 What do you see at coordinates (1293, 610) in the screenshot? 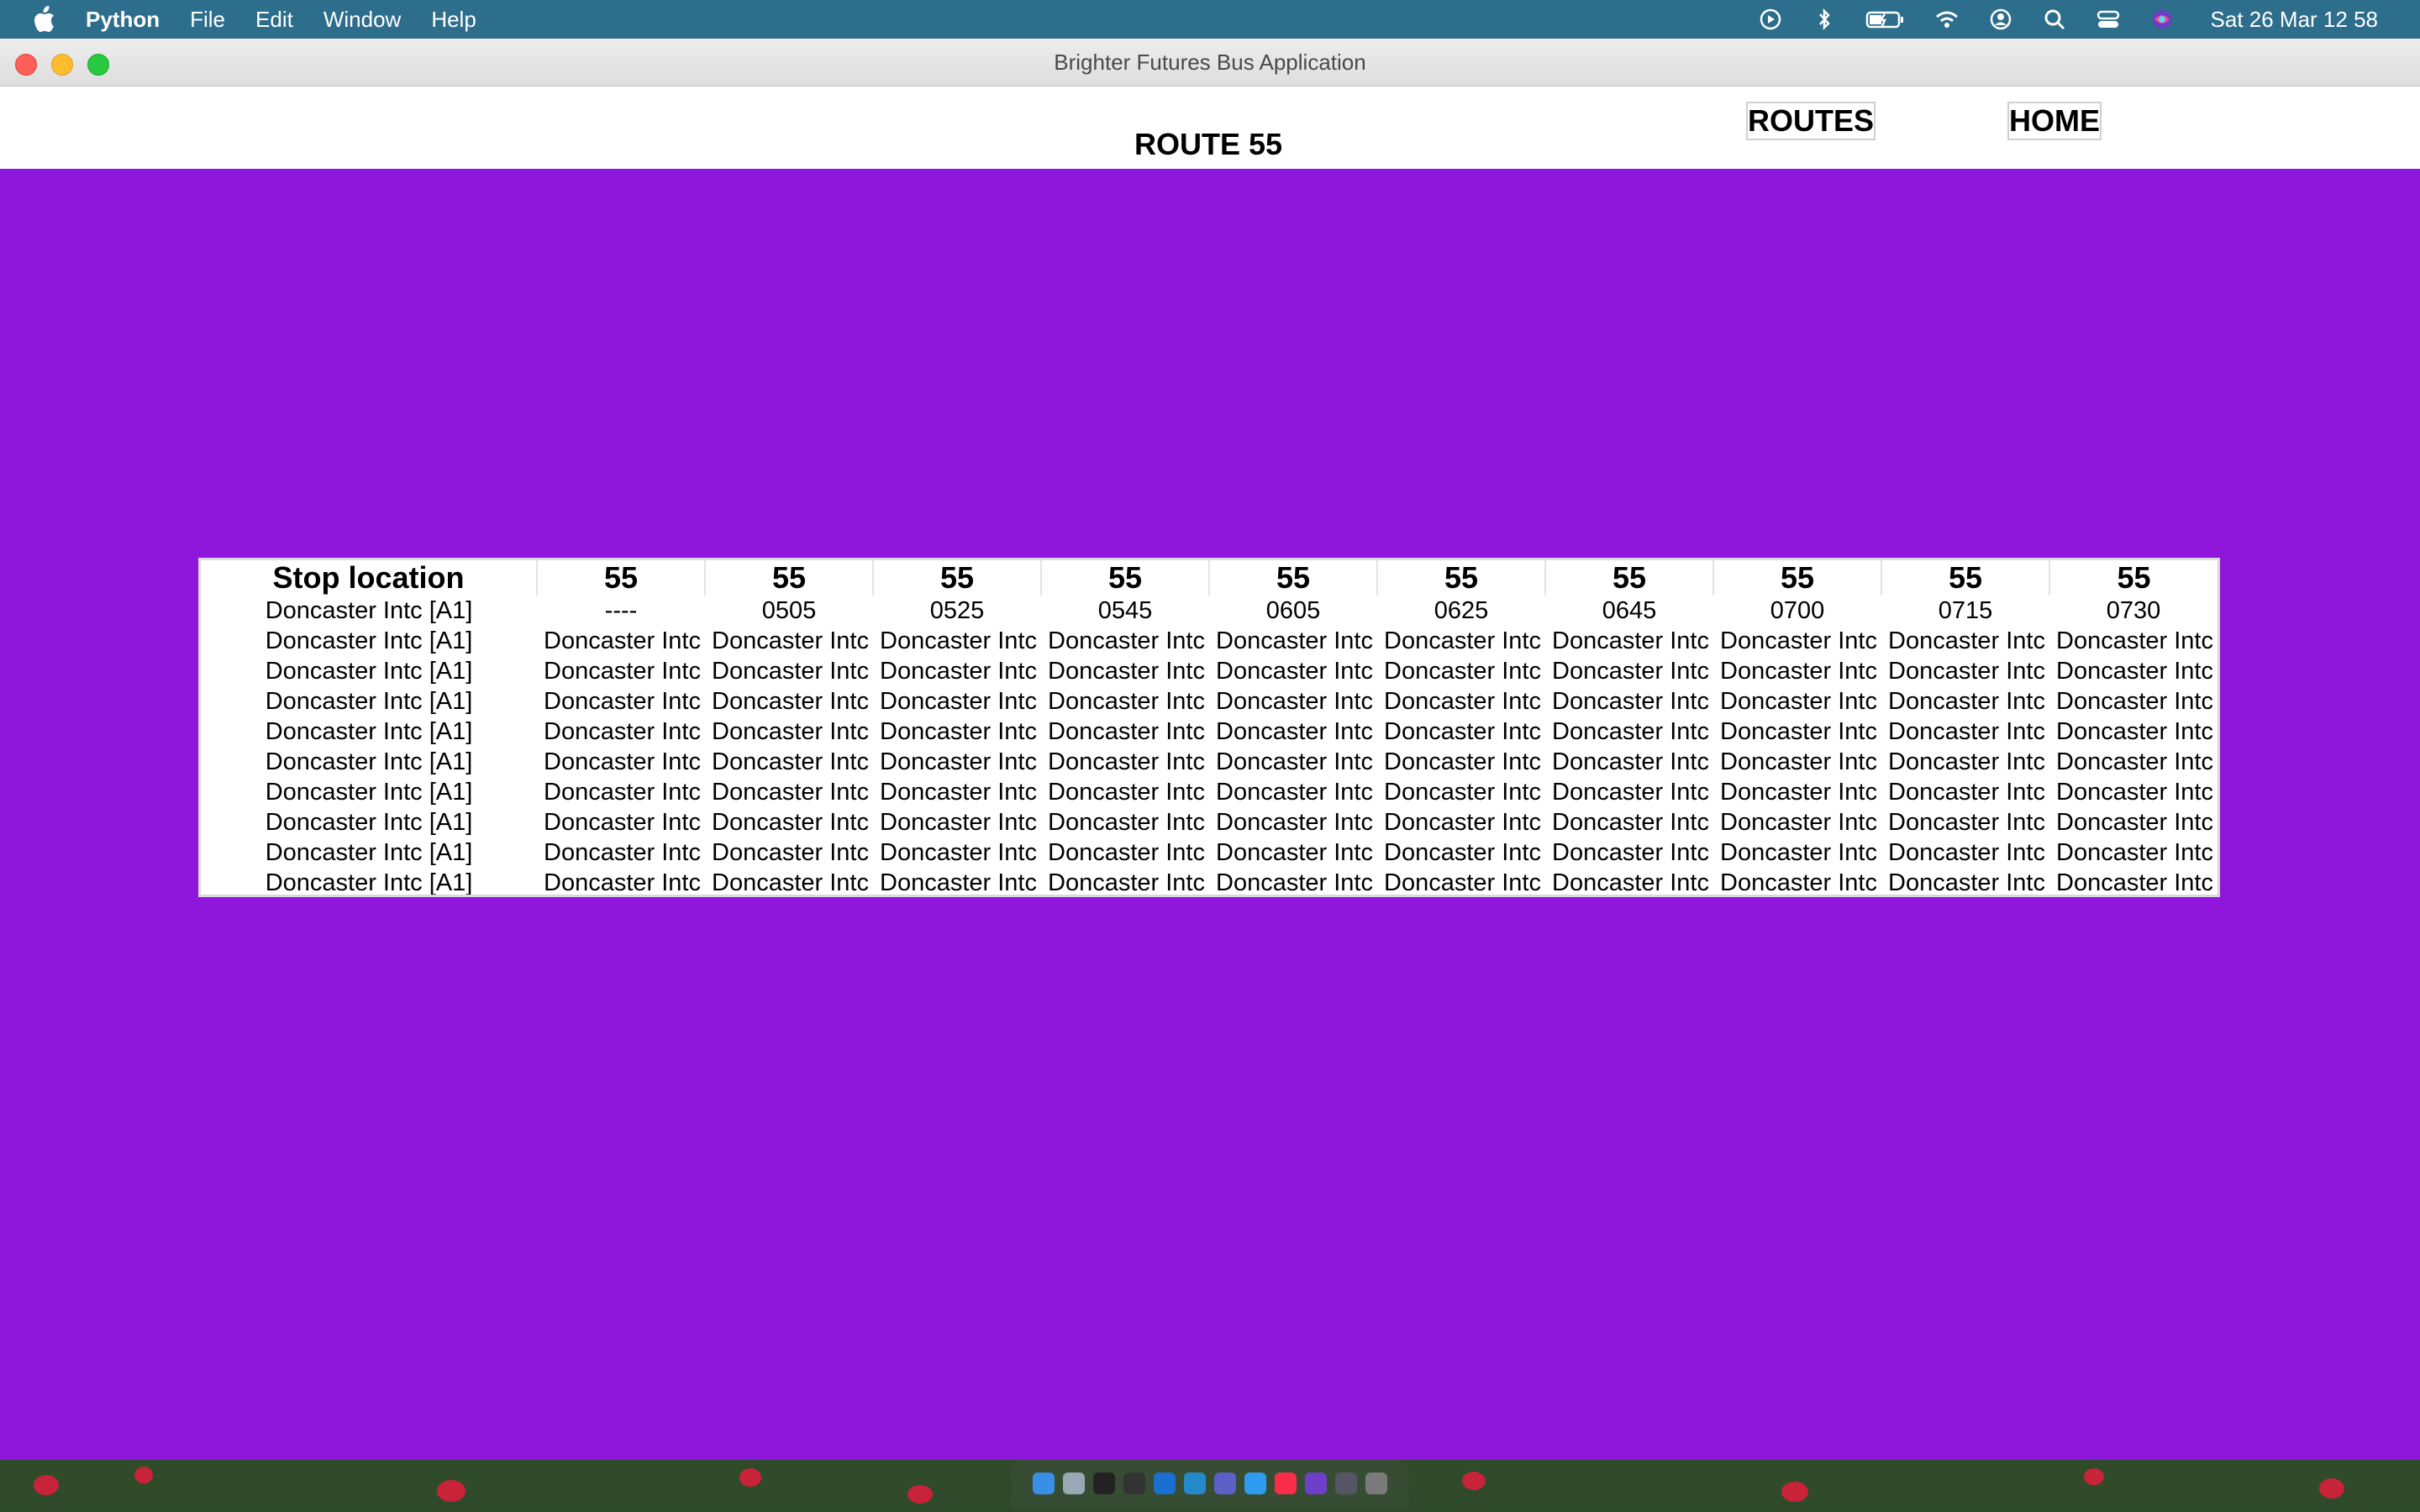
I see `timetable-cell: 0605` at bounding box center [1293, 610].